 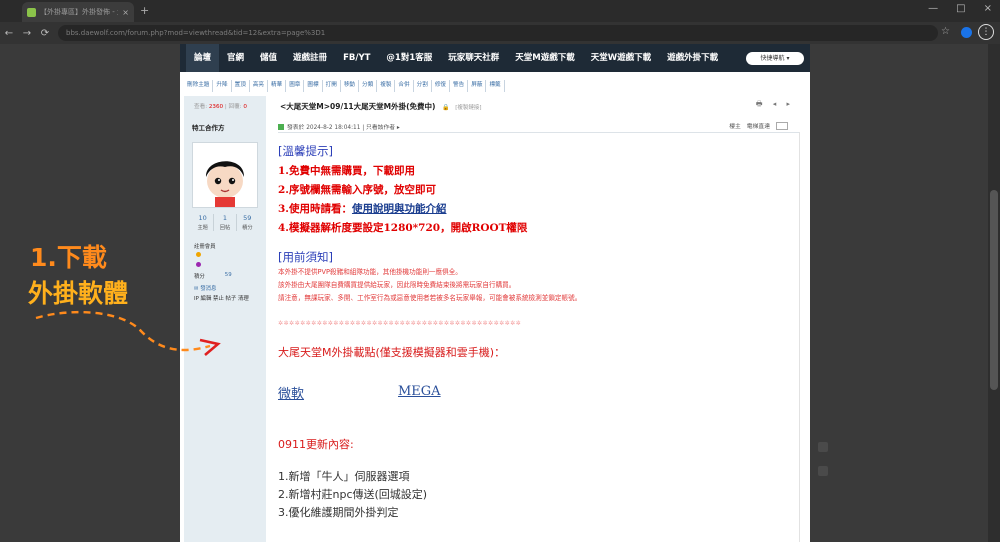 I want to click on send-message-link: ✉ 發消息, so click(x=205, y=288).